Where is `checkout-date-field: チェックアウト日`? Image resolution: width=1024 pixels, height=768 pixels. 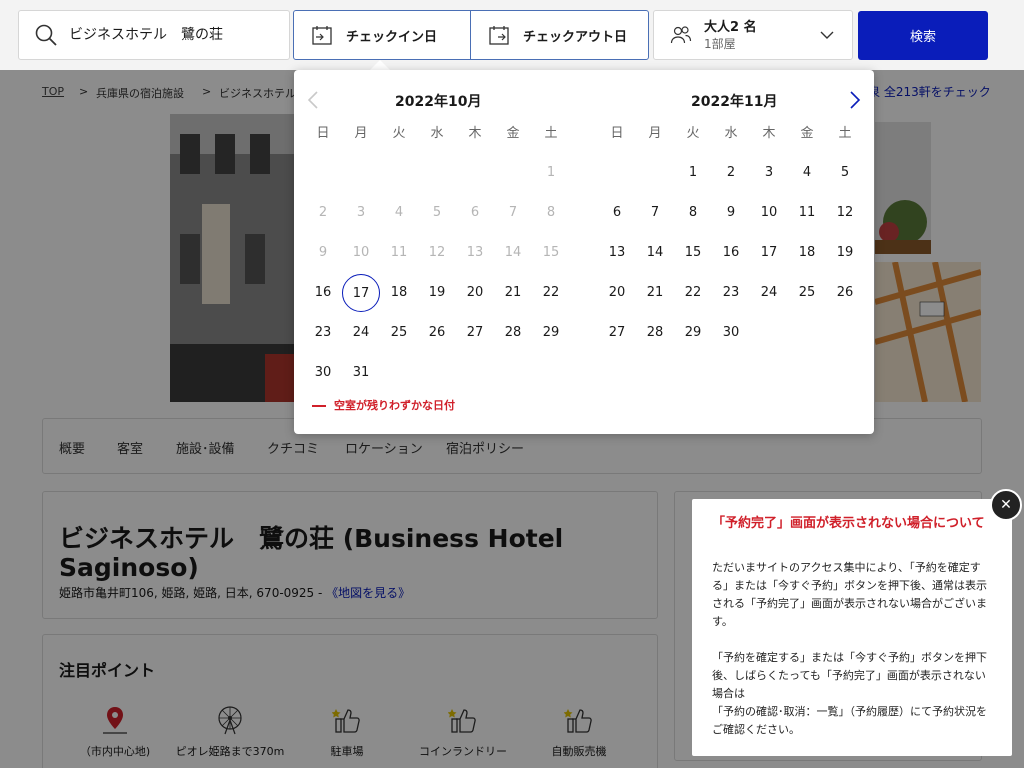 checkout-date-field: チェックアウト日 is located at coordinates (559, 35).